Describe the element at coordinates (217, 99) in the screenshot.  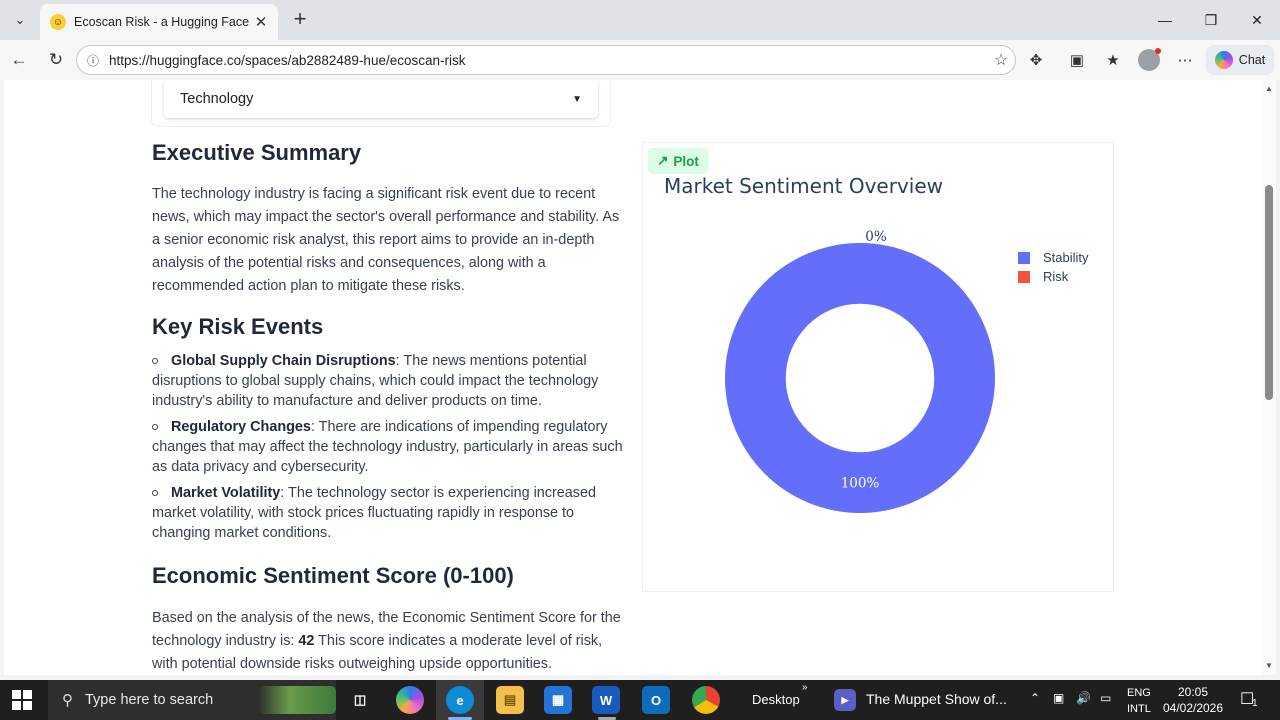
I see `industry-dropdown-value: Technology` at that location.